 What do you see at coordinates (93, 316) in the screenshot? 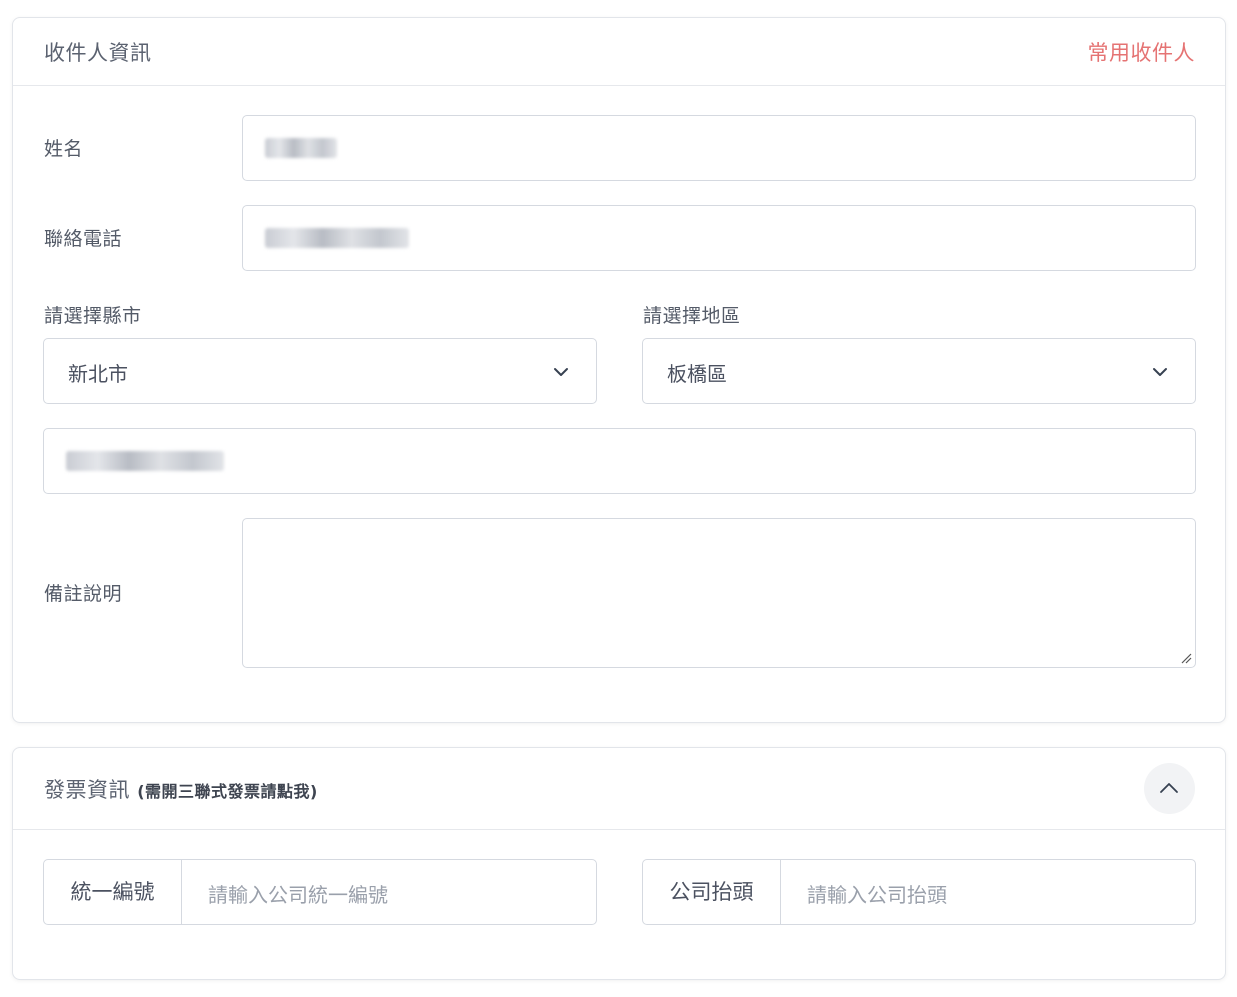
I see `city-label: 請選擇縣市` at bounding box center [93, 316].